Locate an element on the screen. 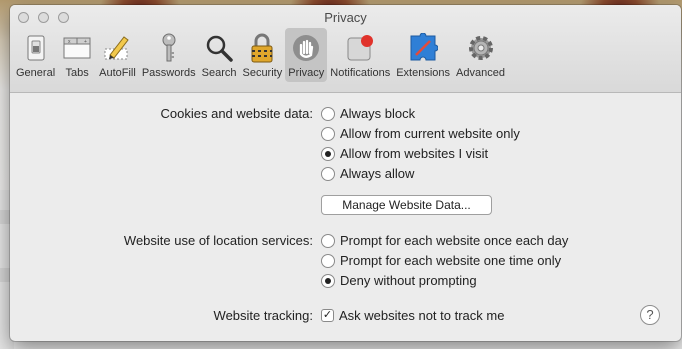 The image size is (682, 349). tracking-label: Website tracking: is located at coordinates (263, 315).